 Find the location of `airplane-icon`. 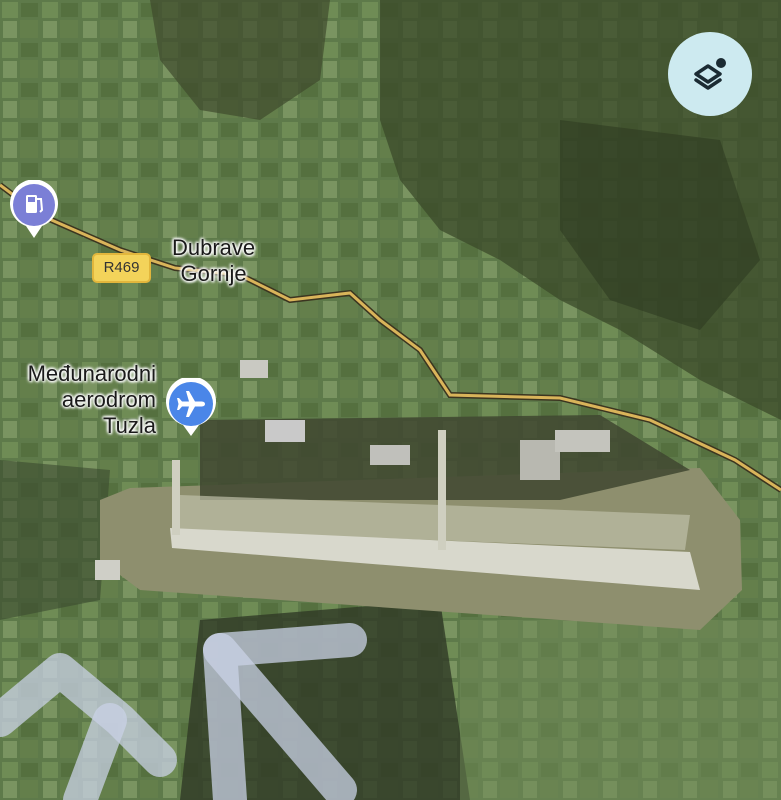

airplane-icon is located at coordinates (191, 406).